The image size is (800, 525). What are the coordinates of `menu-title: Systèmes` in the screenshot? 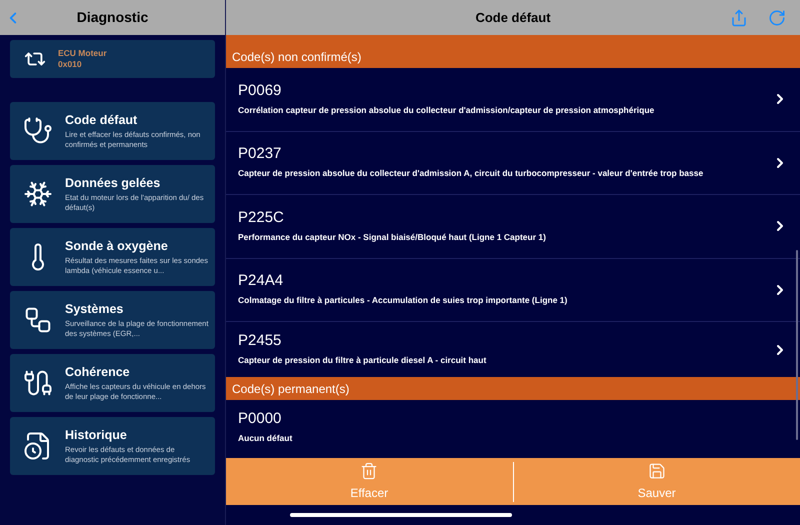 It's located at (94, 309).